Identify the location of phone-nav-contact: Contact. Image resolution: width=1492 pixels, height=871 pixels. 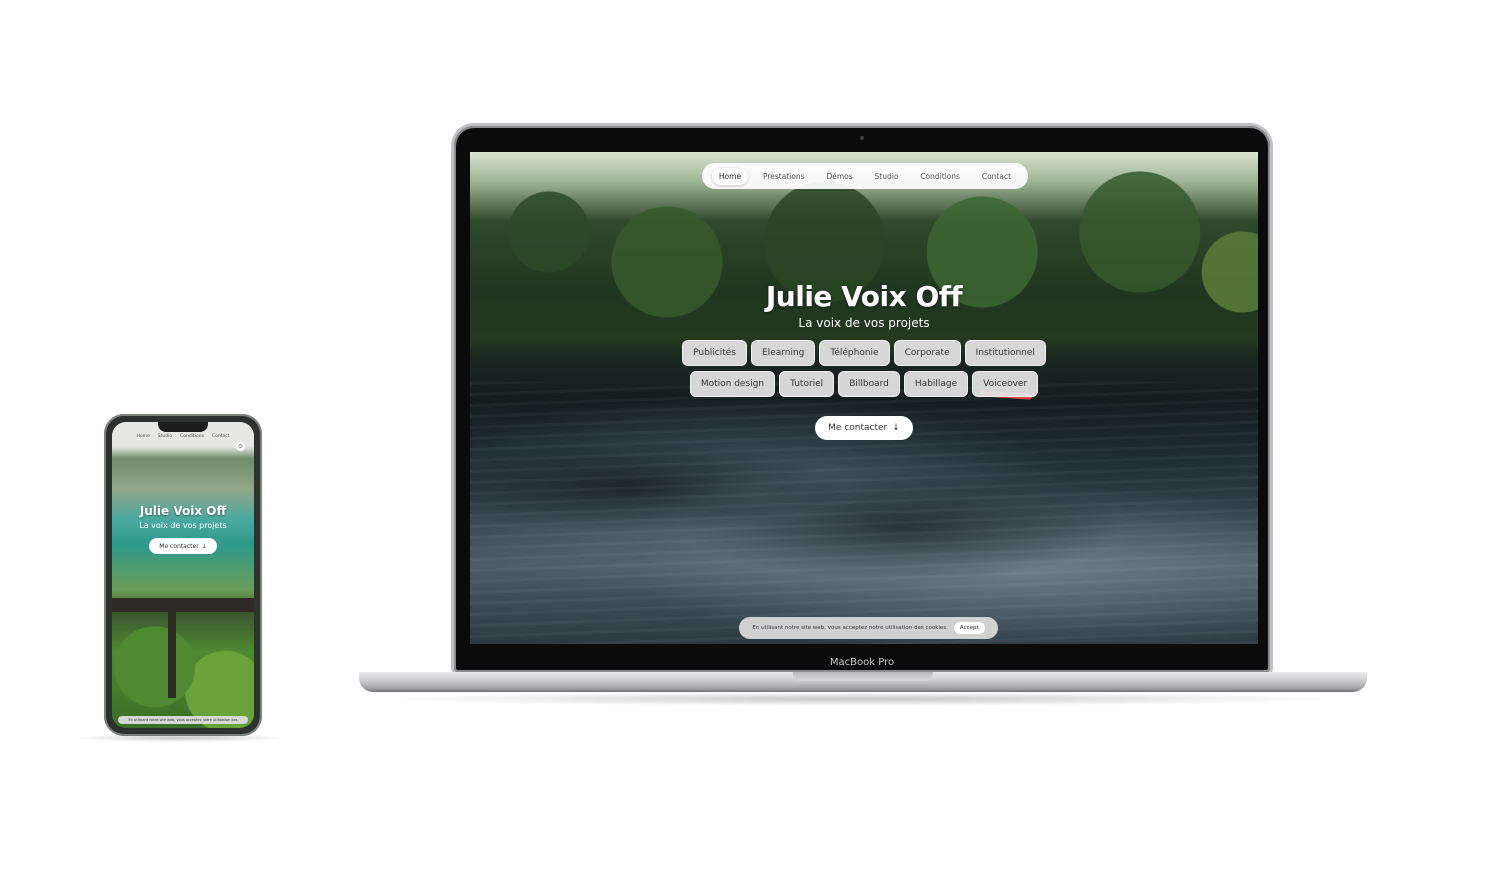
(221, 445).